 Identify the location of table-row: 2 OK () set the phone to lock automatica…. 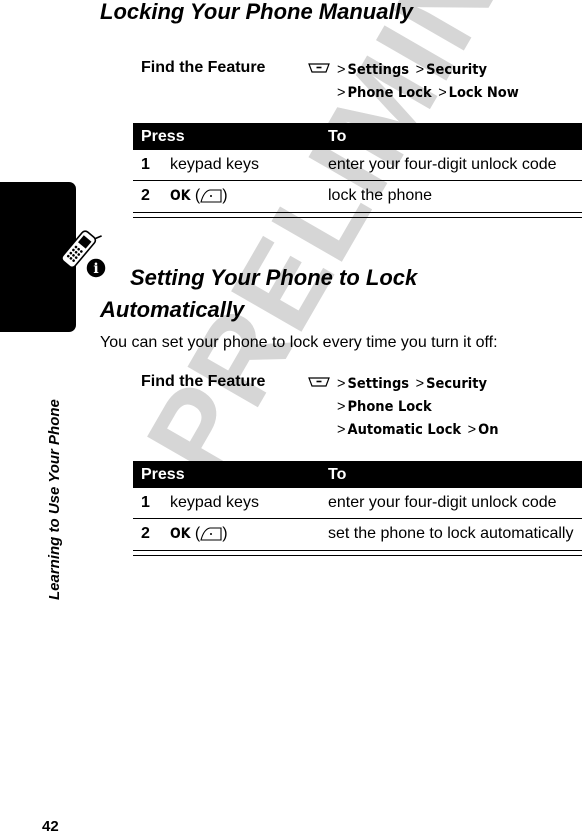
(357, 535).